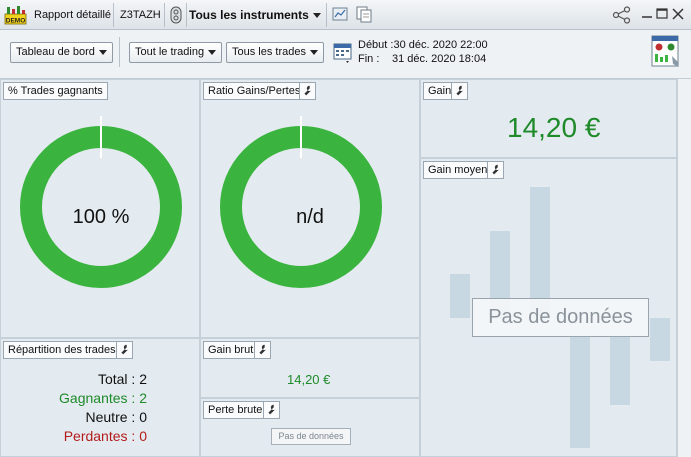 The image size is (691, 457). I want to click on avg-gain-title: Gain moyen, so click(458, 170).